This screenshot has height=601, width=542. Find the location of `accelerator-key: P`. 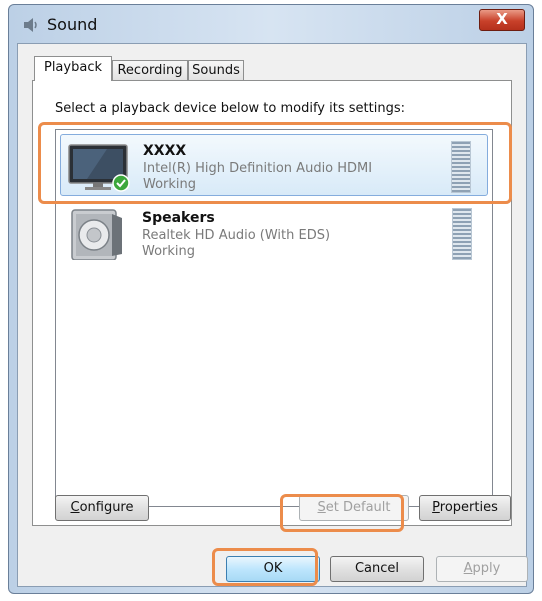

accelerator-key: P is located at coordinates (436, 507).